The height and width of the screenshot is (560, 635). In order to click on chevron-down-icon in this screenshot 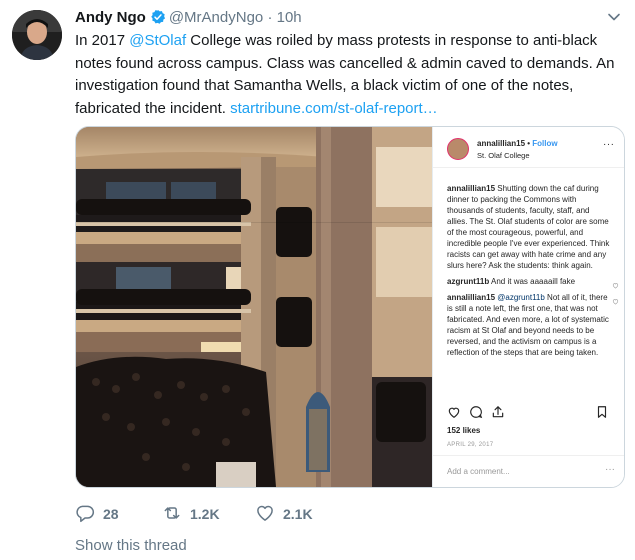, I will do `click(614, 17)`.